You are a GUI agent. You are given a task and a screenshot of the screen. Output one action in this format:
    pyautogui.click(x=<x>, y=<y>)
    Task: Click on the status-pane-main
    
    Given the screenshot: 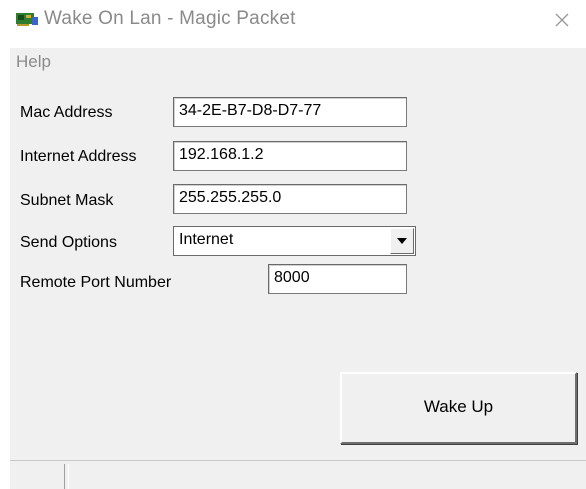 What is the action you would take?
    pyautogui.click(x=327, y=476)
    